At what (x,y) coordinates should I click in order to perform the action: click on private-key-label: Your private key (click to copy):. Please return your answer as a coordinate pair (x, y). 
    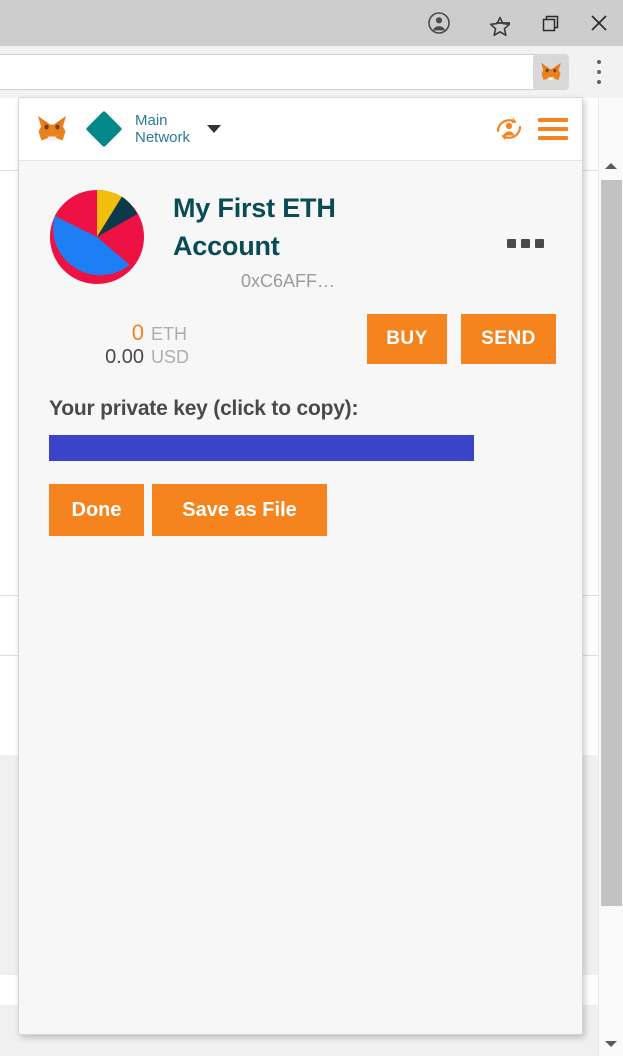
    Looking at the image, I should click on (204, 408).